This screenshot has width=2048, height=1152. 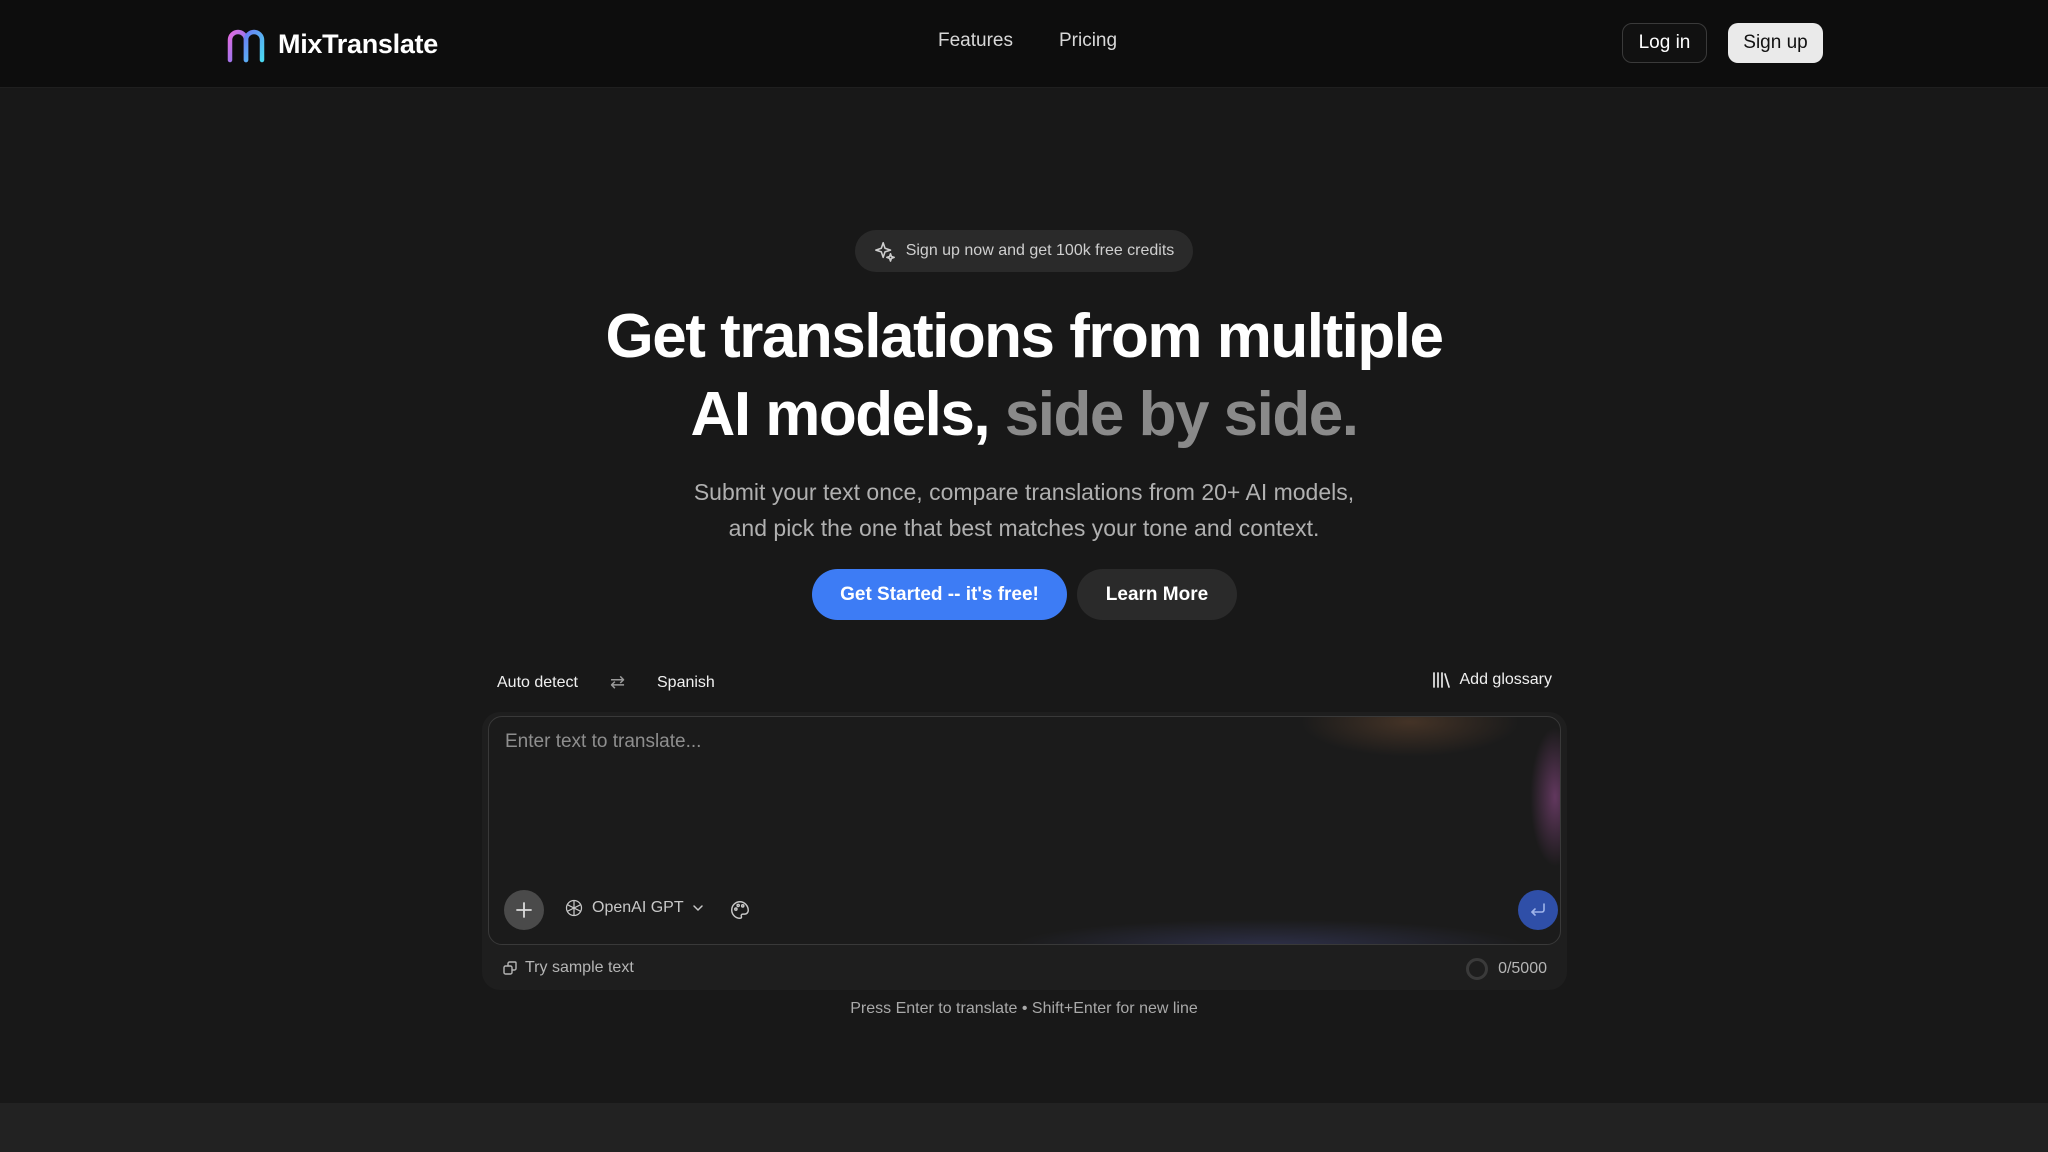 What do you see at coordinates (1023, 799) in the screenshot?
I see `translate-text-input` at bounding box center [1023, 799].